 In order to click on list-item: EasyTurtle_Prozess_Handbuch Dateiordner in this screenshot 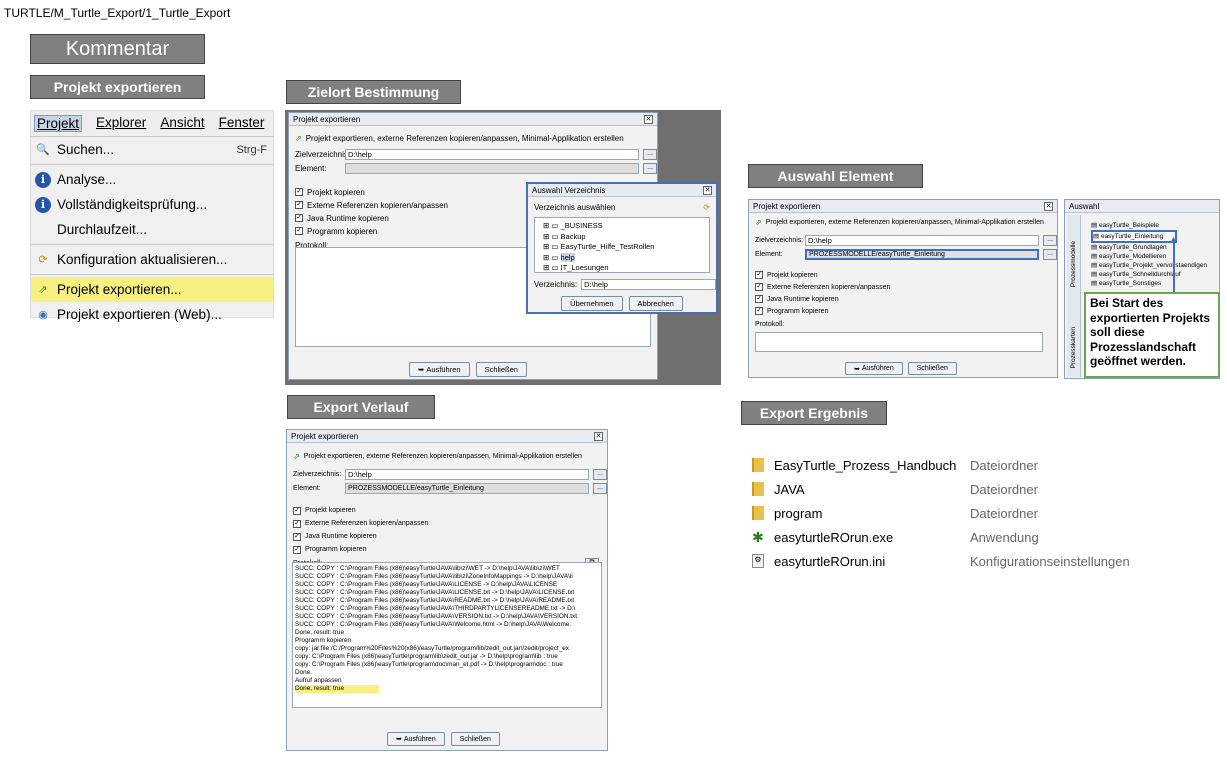, I will do `click(972, 465)`.